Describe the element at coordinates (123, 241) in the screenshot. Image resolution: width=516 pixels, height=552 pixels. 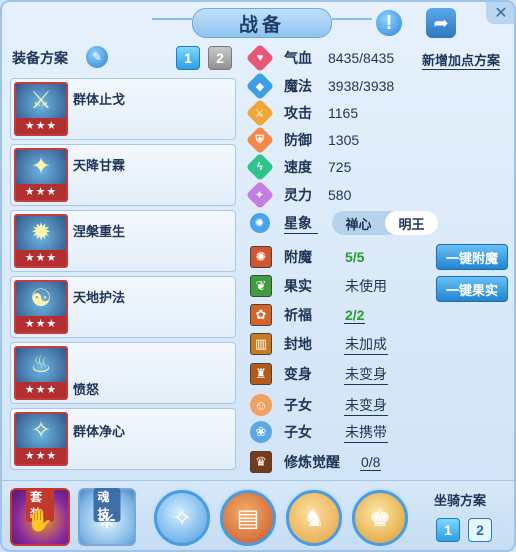
I see `skill-slot-3: ✹ ★★★ 涅槃重生` at that location.